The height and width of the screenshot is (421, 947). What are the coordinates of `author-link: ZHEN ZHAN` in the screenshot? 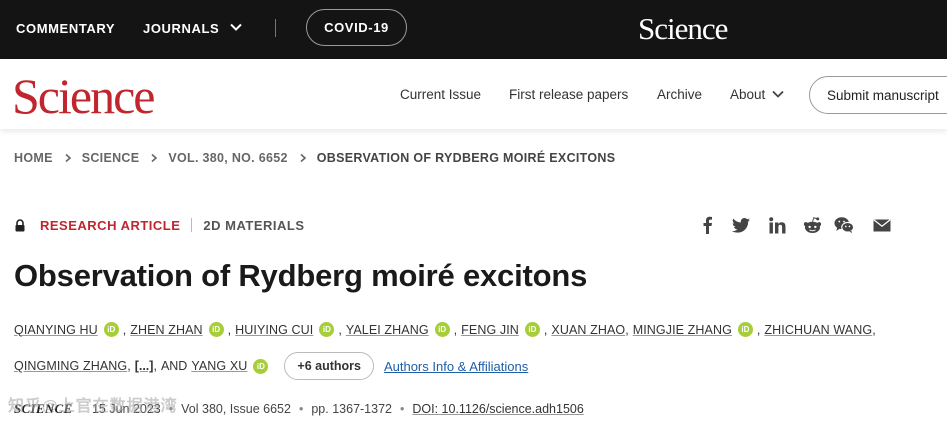 It's located at (166, 330).